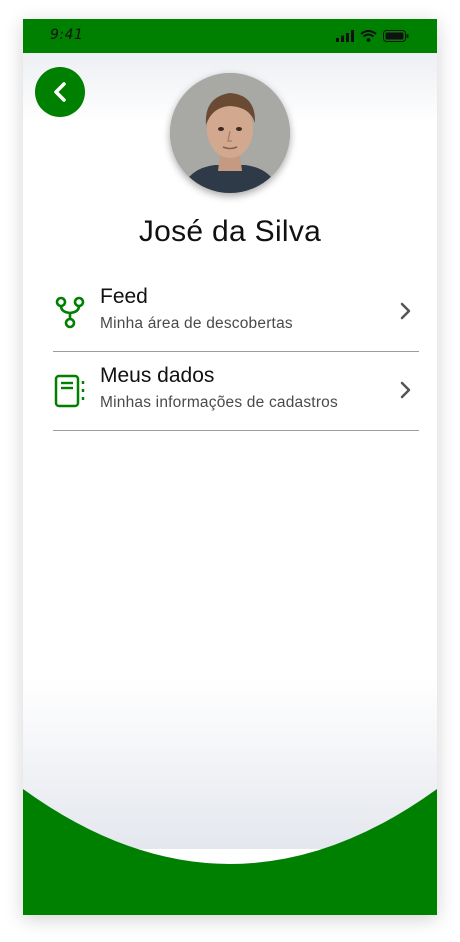  I want to click on menu-item-title: Feed, so click(124, 296).